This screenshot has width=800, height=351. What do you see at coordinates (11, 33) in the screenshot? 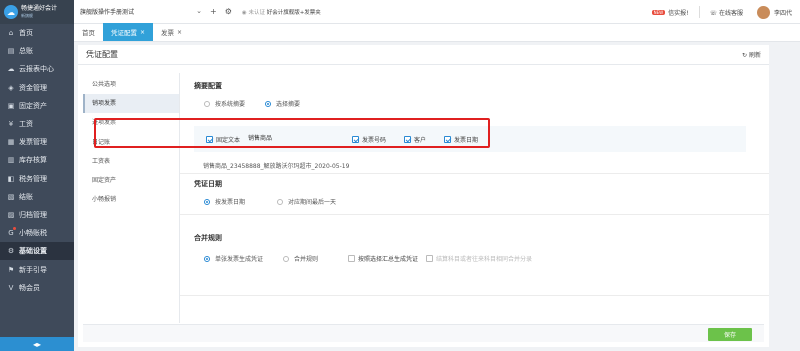
I see `home-icon: ⌂` at bounding box center [11, 33].